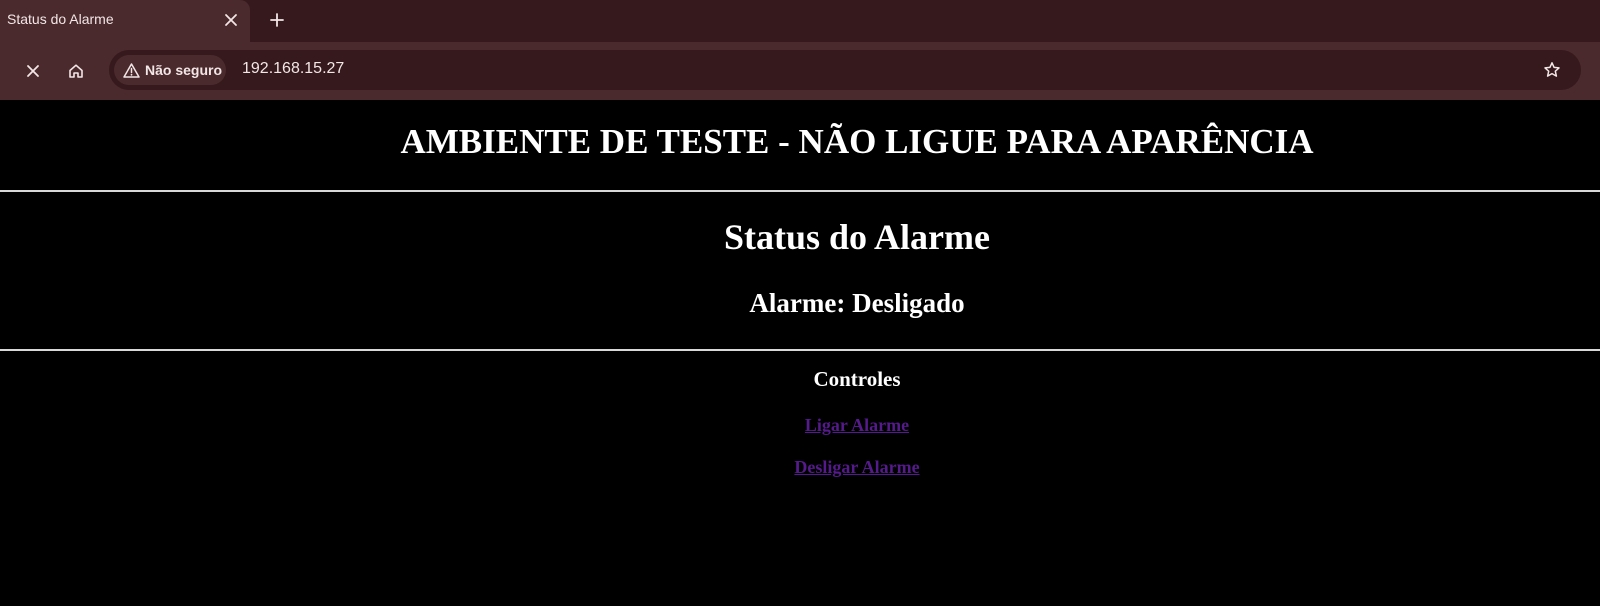 This screenshot has height=606, width=1600. Describe the element at coordinates (293, 69) in the screenshot. I see `url-text: 192.168.15.27` at that location.